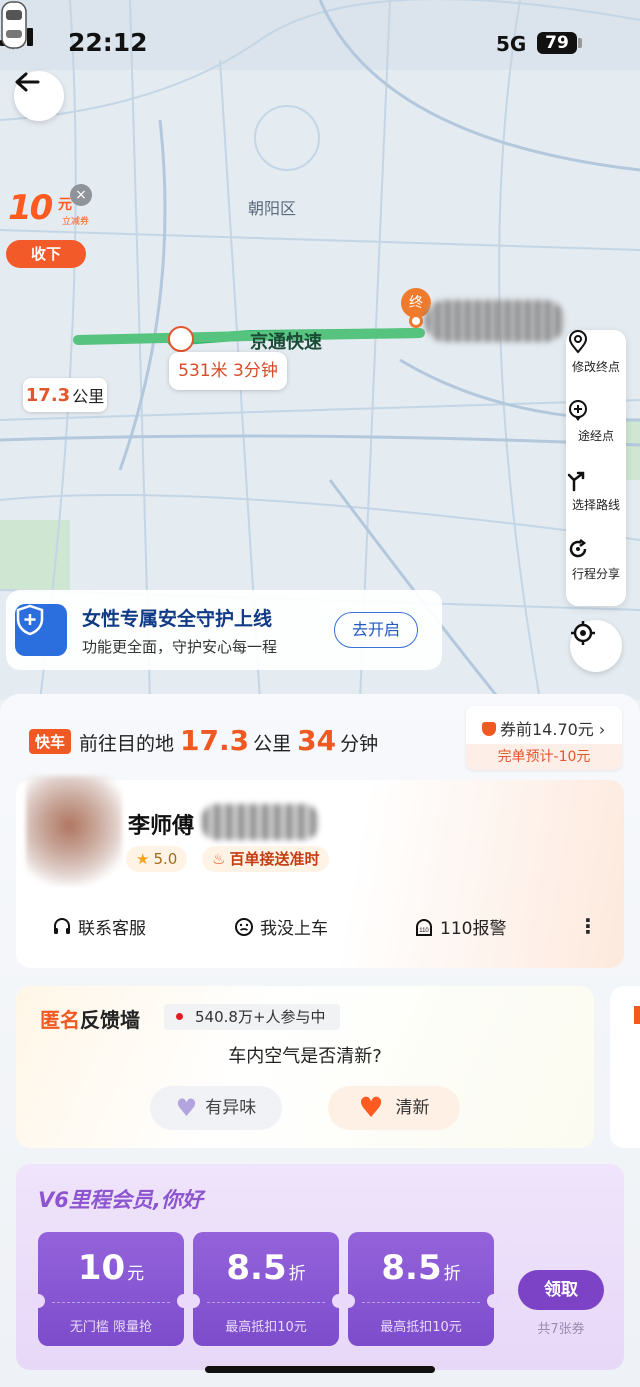 The height and width of the screenshot is (1387, 640). Describe the element at coordinates (412, 1108) in the screenshot. I see `option-label: 清新` at that location.